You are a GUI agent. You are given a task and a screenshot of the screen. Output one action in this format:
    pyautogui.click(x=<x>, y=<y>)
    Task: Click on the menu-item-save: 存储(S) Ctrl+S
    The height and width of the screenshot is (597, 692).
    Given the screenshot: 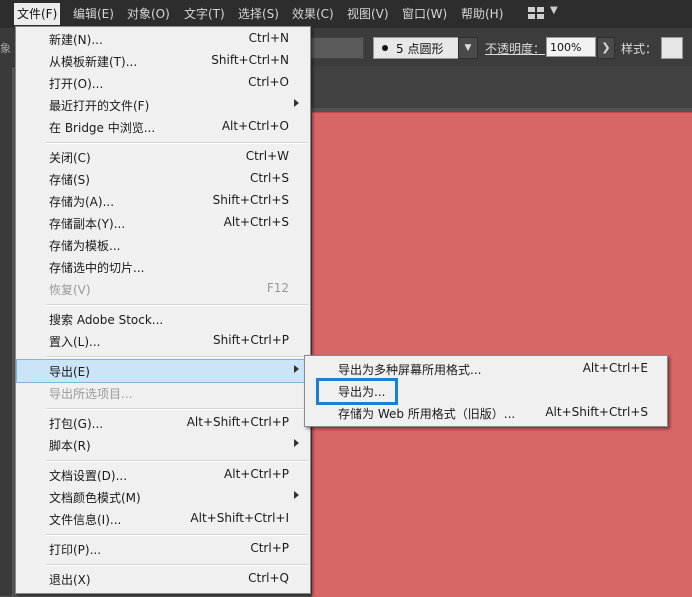 What is the action you would take?
    pyautogui.click(x=163, y=179)
    